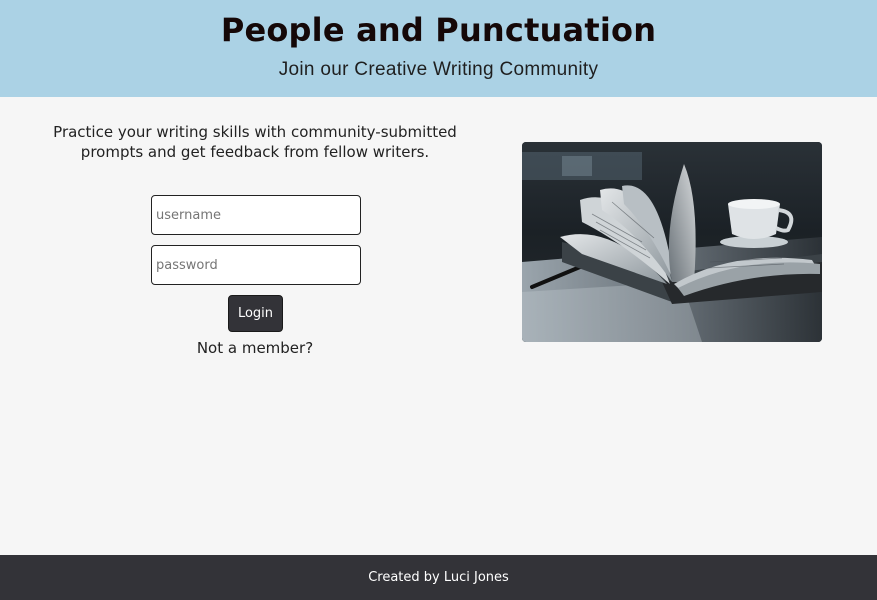 Image resolution: width=877 pixels, height=600 pixels. I want to click on site-footer: Created by Luci Jones, so click(438, 577).